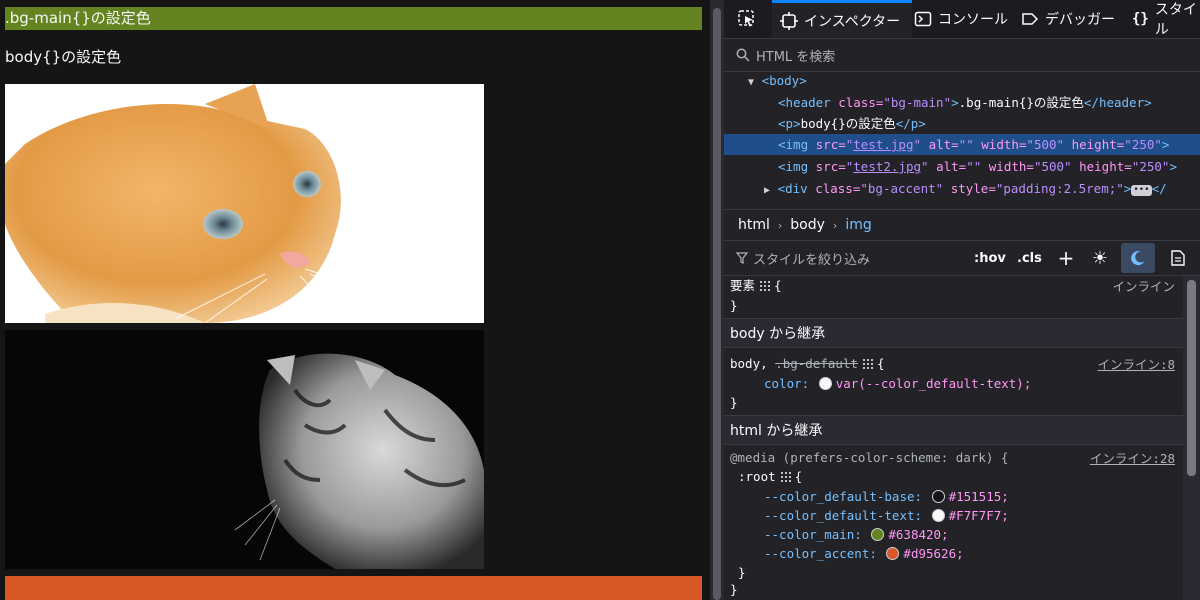 This screenshot has width=1200, height=600. Describe the element at coordinates (353, 18) in the screenshot. I see `bg-main-header: .bg-main{}の設定色` at that location.